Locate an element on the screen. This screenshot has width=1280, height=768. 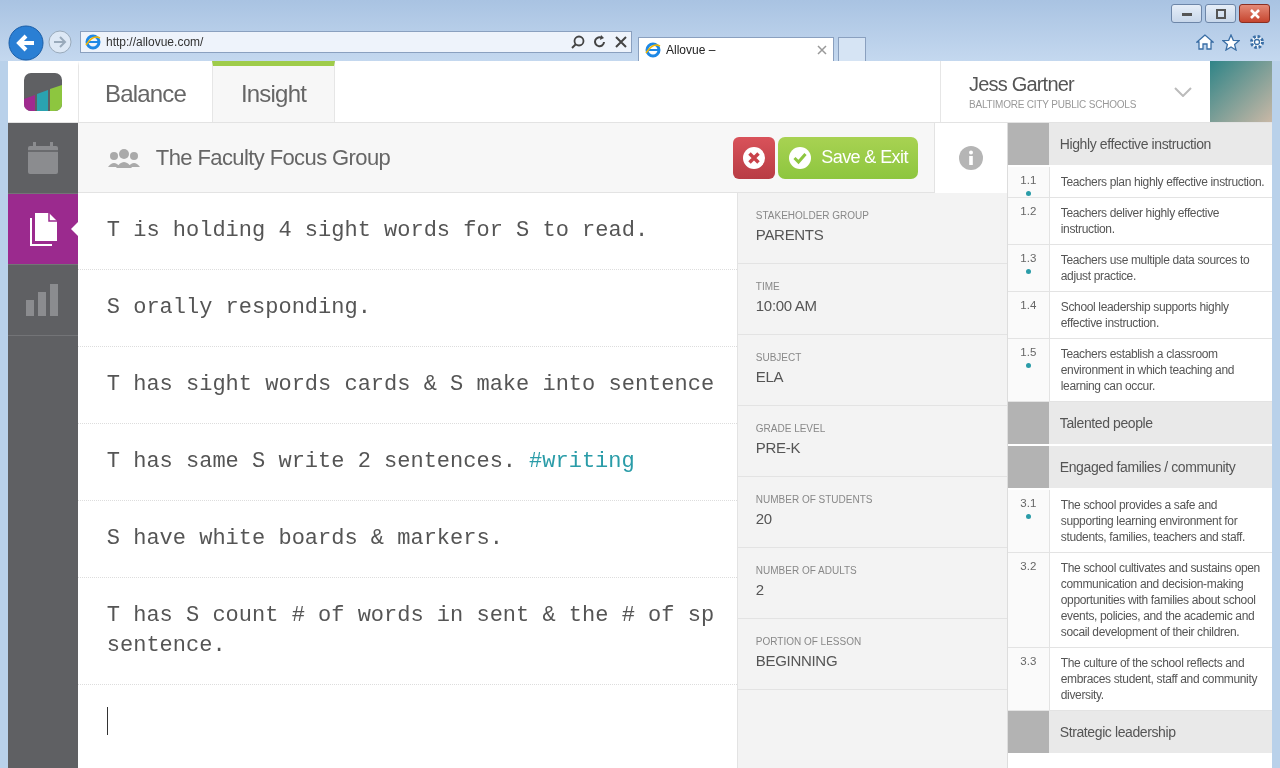
maximize-icon is located at coordinates (1220, 13).